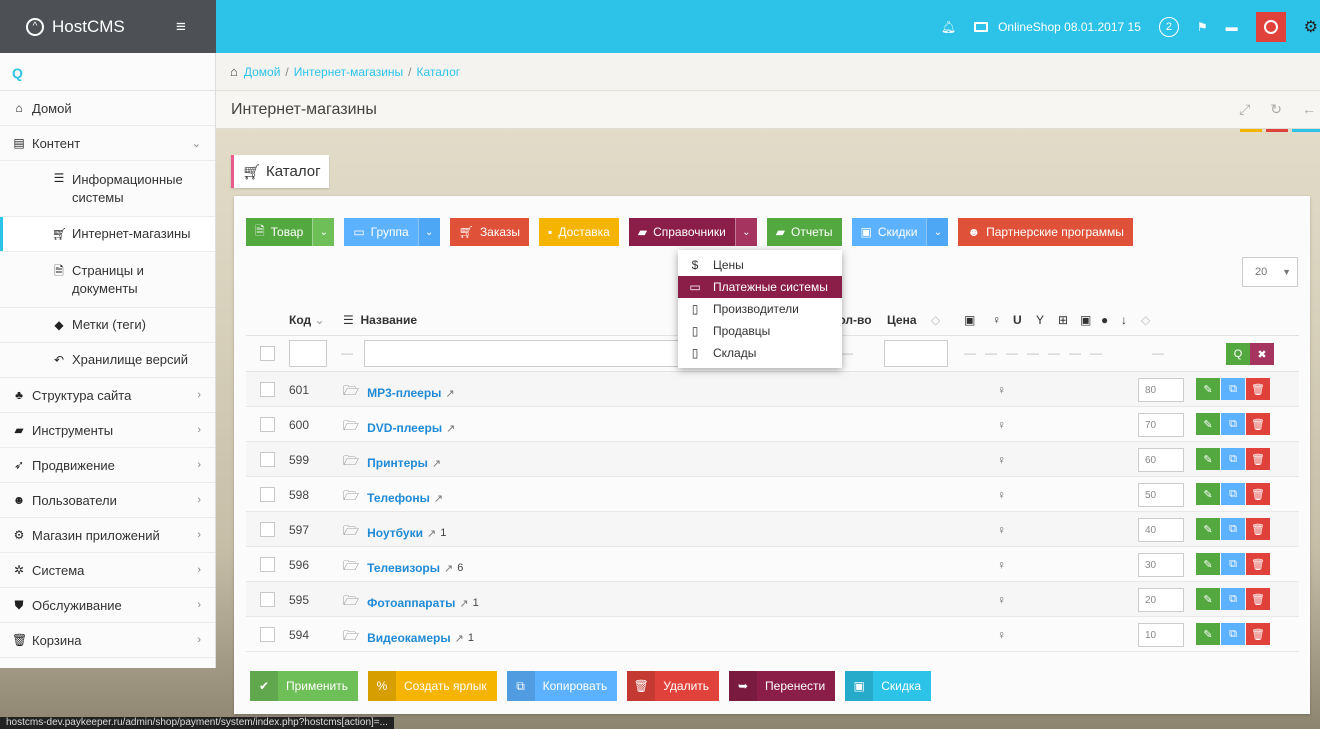 The image size is (1320, 729). I want to click on sidebar-item-users: ☻ Пользователи ›, so click(107, 500).